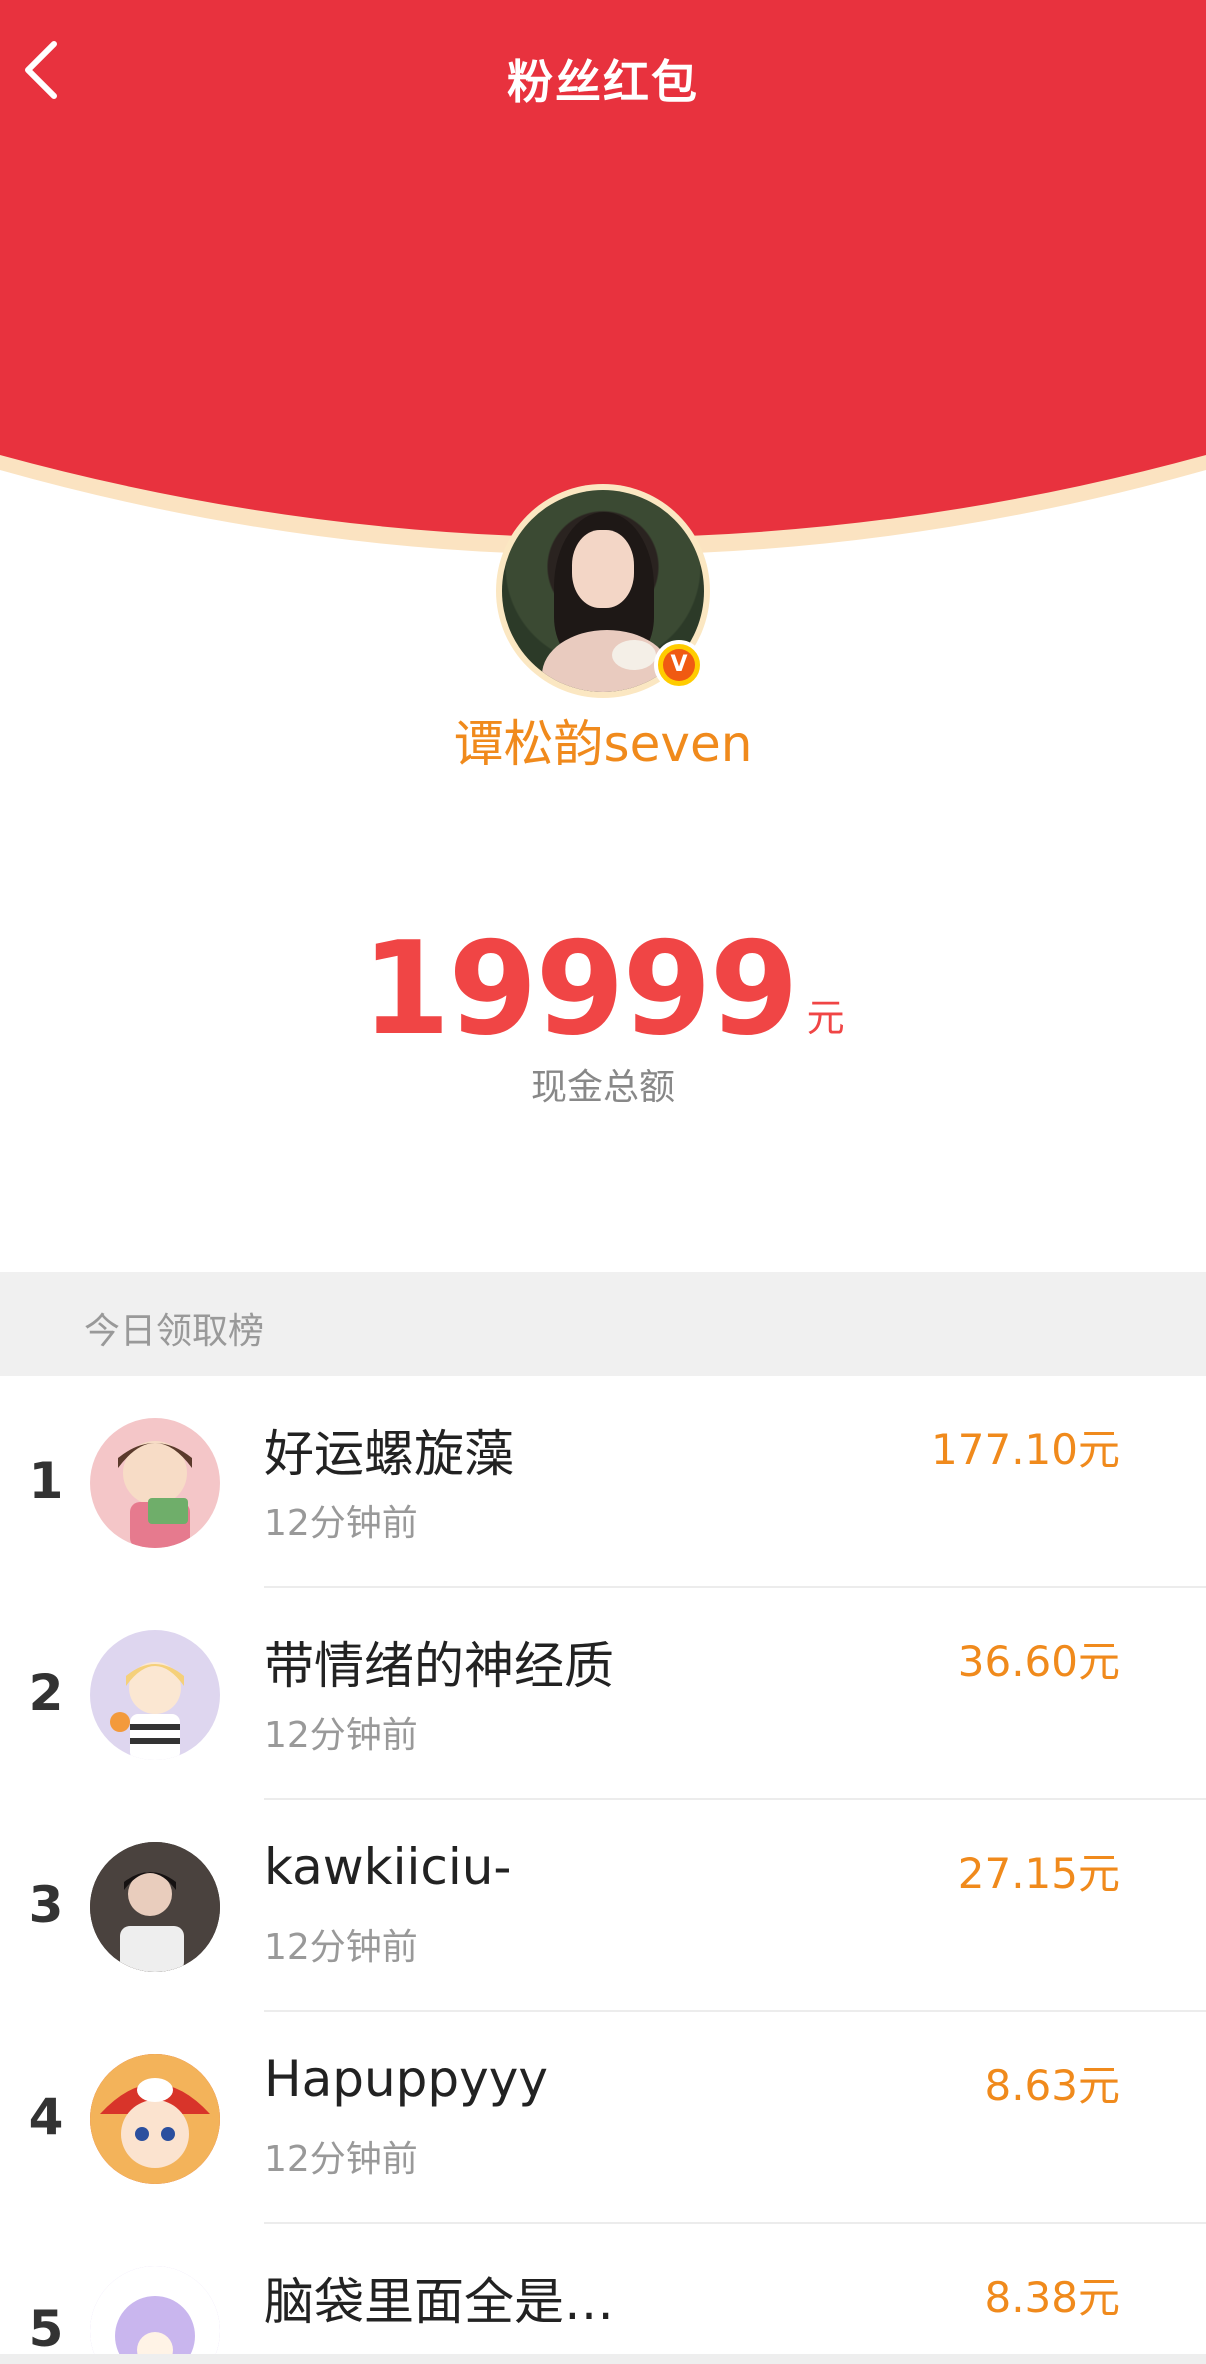 This screenshot has height=2364, width=1206. I want to click on claim-amount: 27.15元, so click(1038, 1873).